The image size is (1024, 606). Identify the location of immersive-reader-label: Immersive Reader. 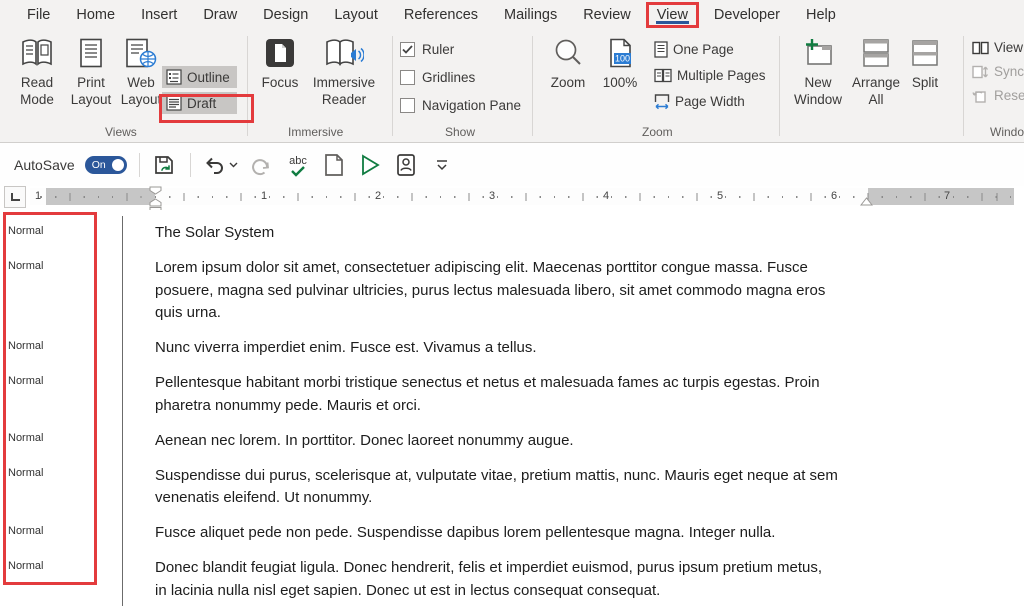
(344, 91).